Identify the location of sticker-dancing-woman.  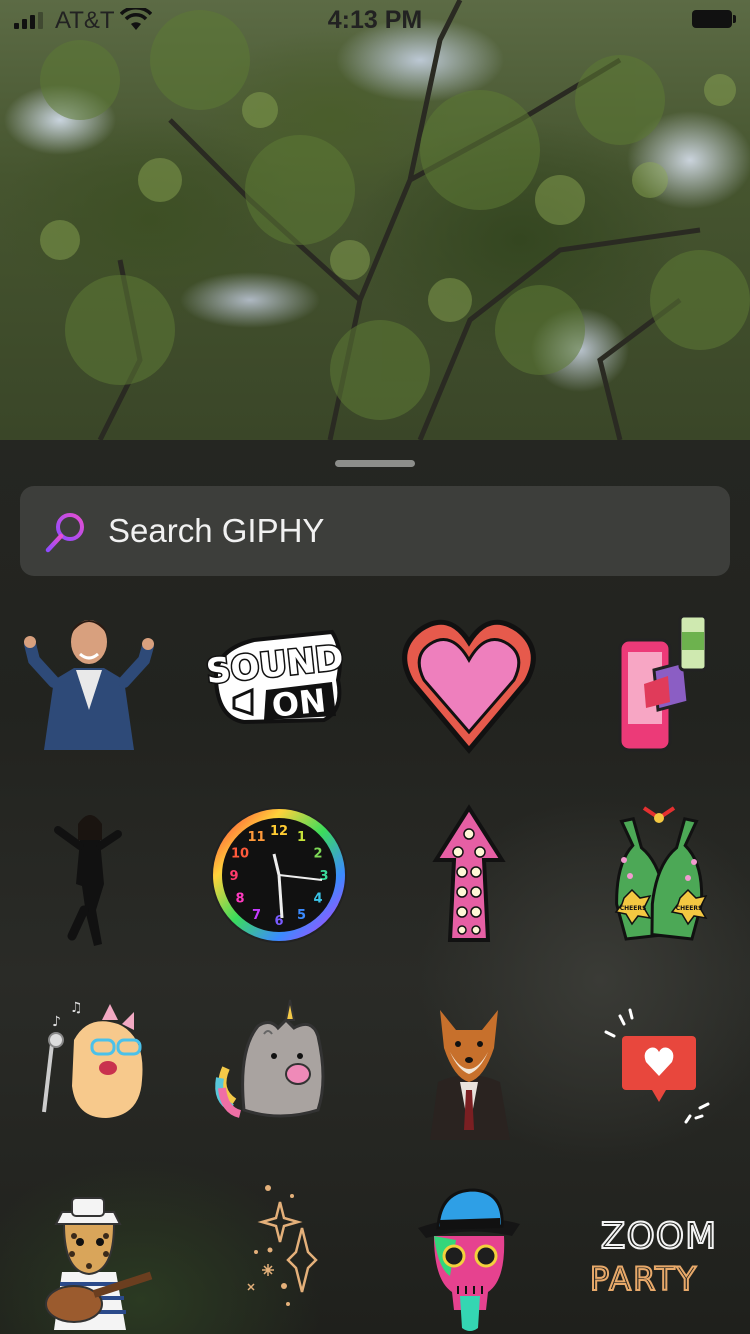
(89, 875).